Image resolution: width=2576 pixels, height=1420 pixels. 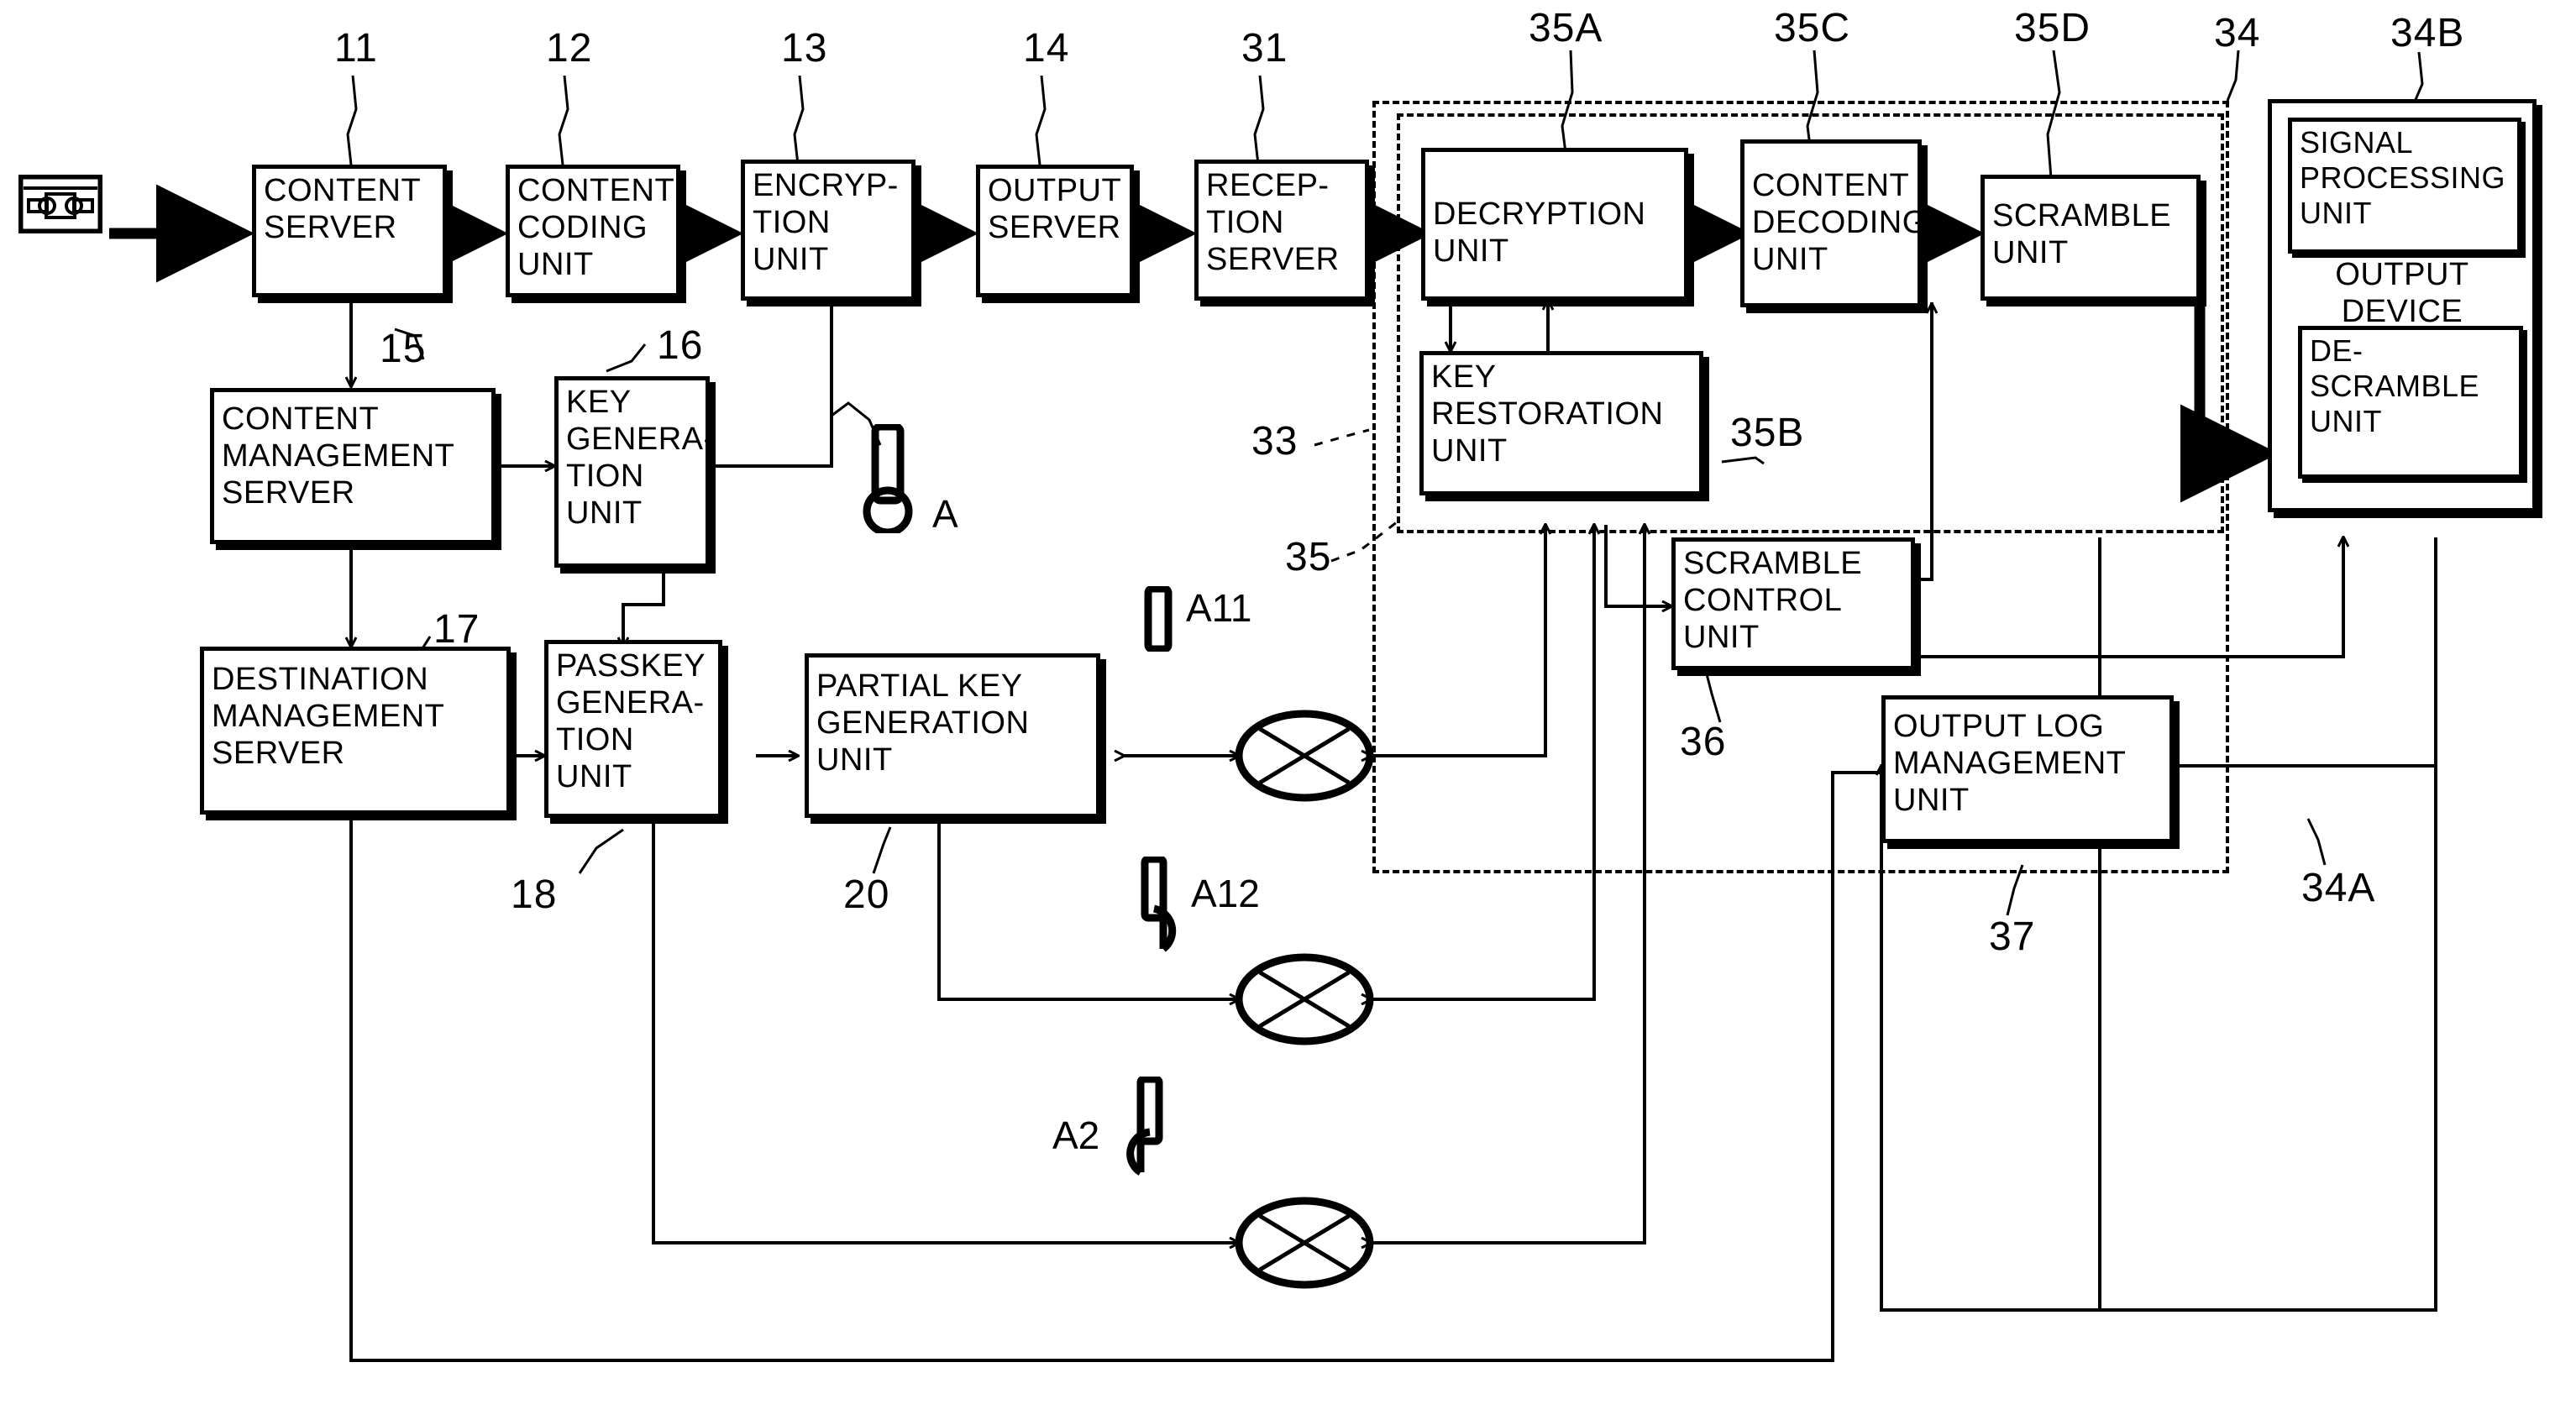 I want to click on ref-numeral-12: 12, so click(x=569, y=49).